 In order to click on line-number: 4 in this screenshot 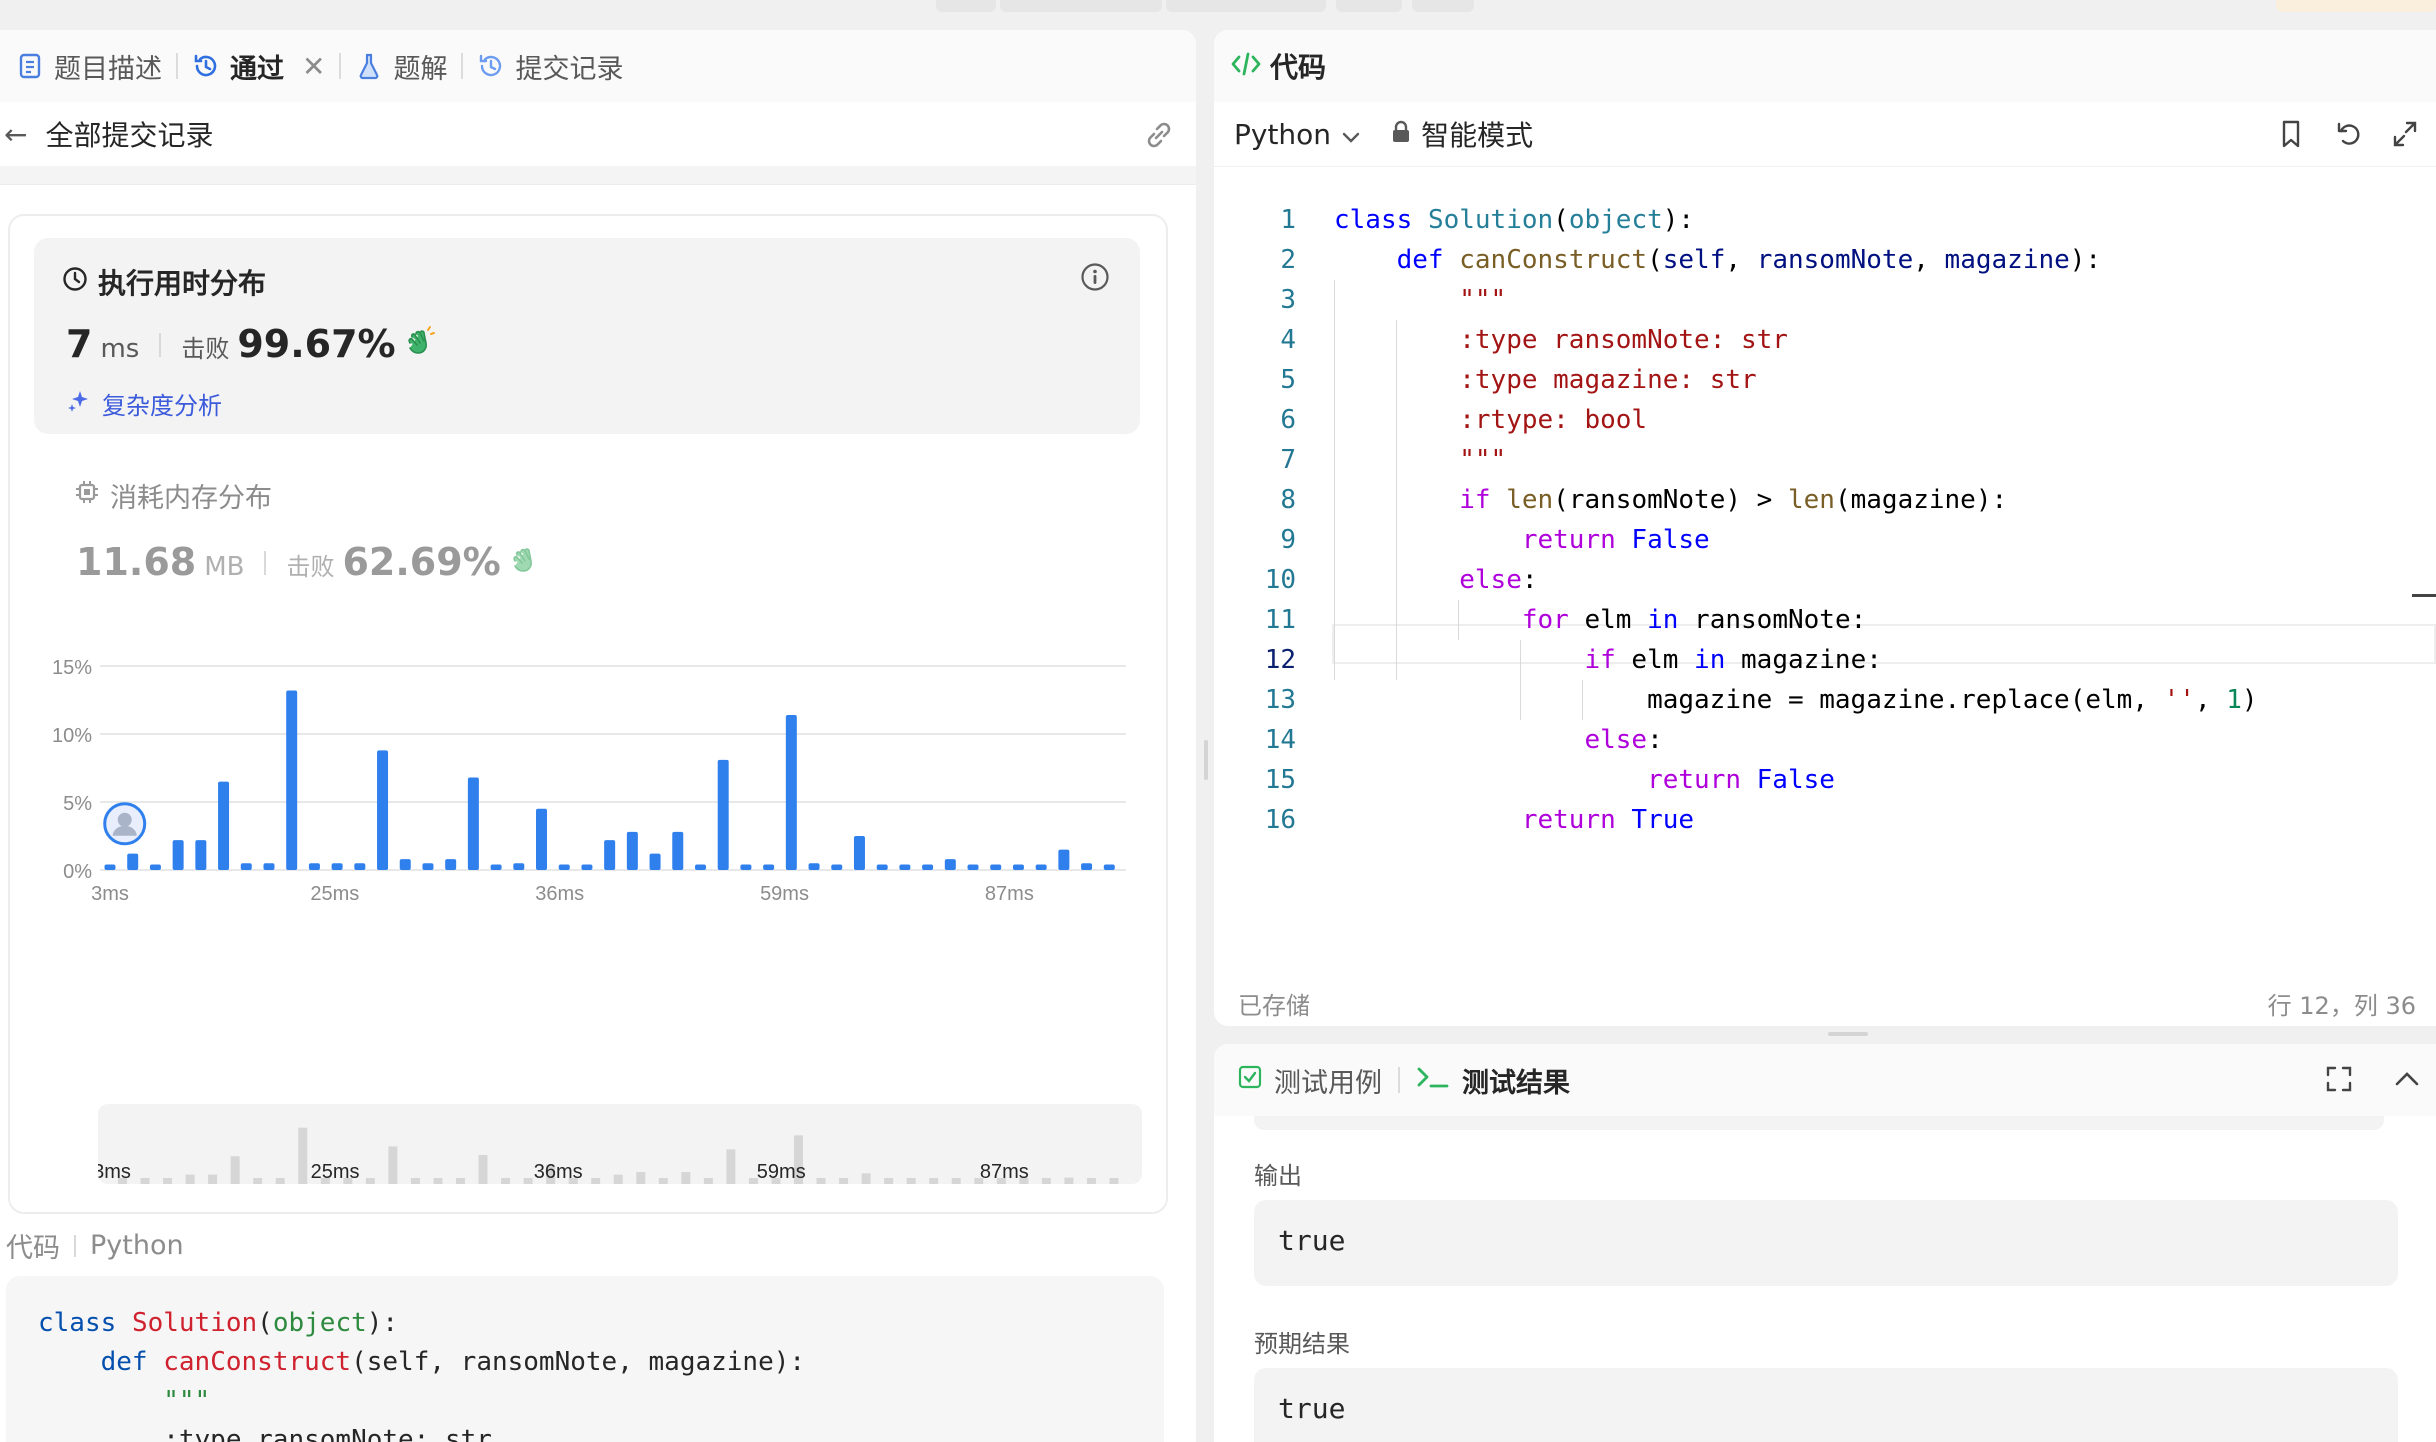, I will do `click(1288, 340)`.